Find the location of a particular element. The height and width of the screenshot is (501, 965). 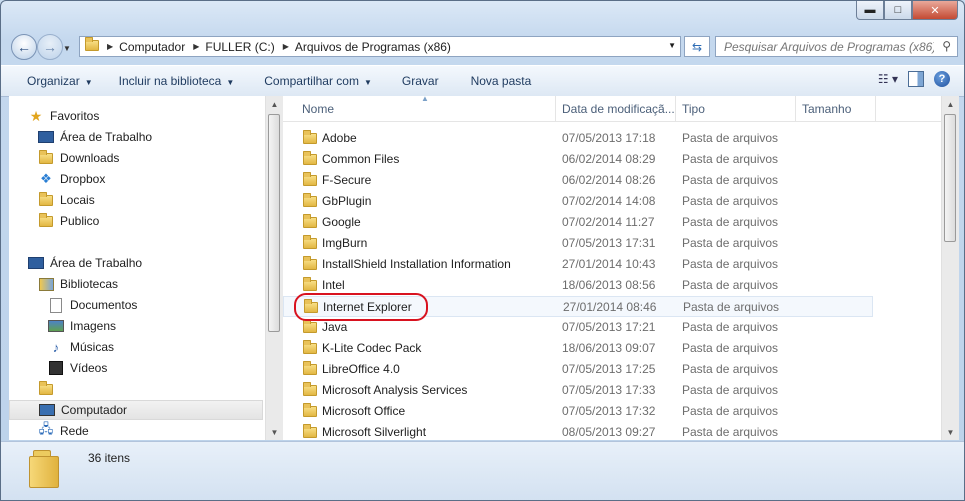

forward-button: → is located at coordinates (50, 47).